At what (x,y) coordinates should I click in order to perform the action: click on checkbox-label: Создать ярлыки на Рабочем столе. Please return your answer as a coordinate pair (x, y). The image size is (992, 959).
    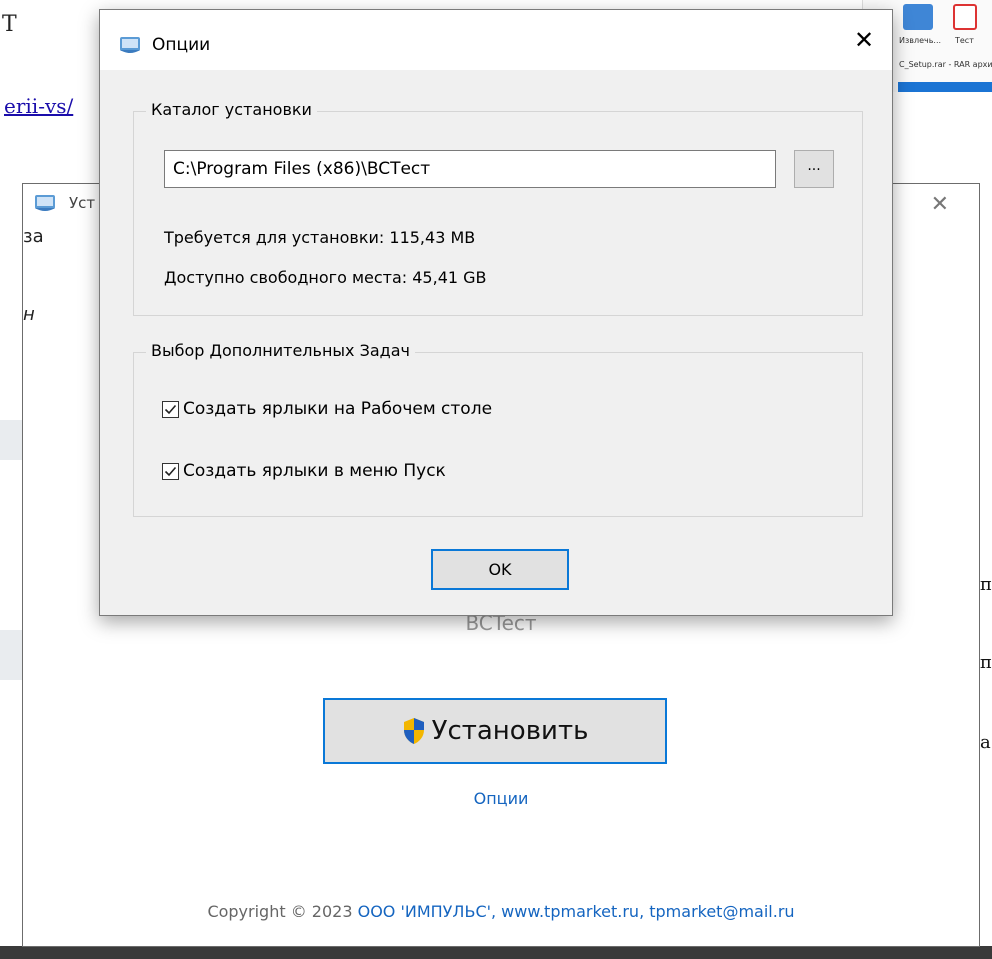
    Looking at the image, I should click on (338, 409).